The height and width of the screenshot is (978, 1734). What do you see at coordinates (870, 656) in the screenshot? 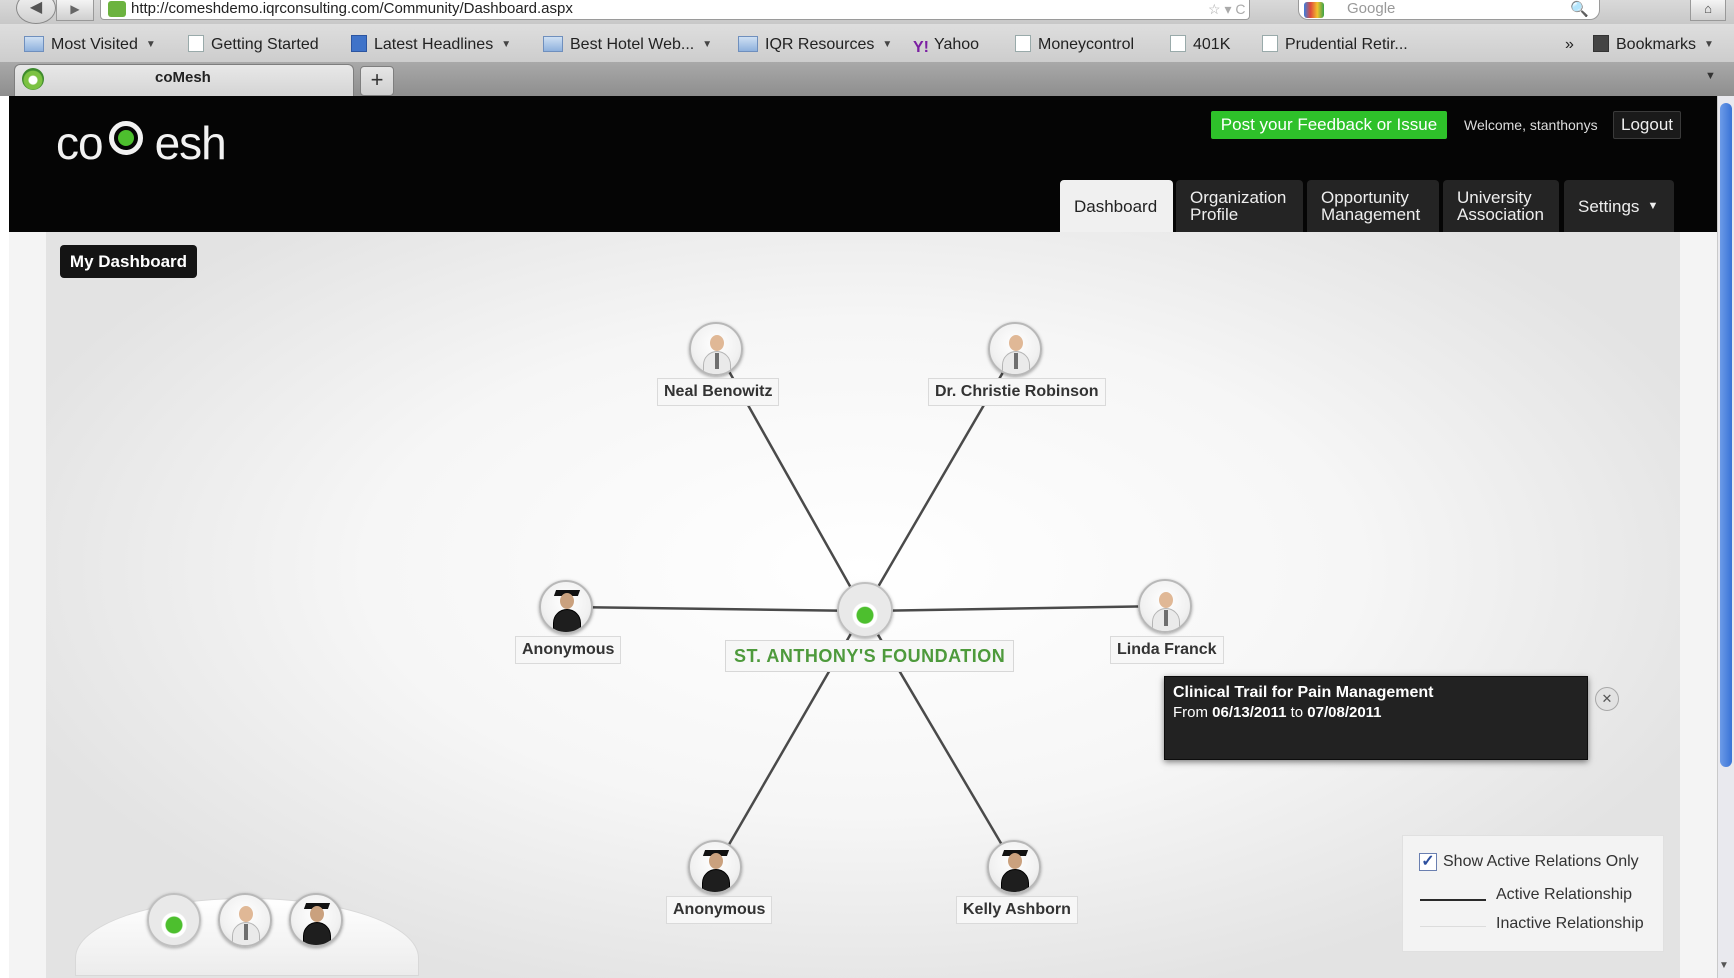
I see `center-node-label: ST. ANTHONY'S FOUNDATION` at bounding box center [870, 656].